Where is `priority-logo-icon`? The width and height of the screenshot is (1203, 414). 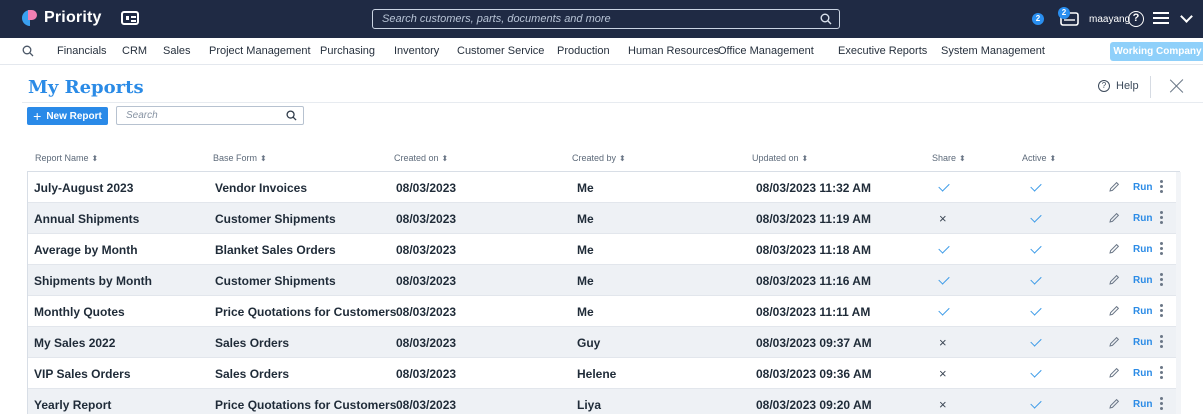
priority-logo-icon is located at coordinates (30, 18).